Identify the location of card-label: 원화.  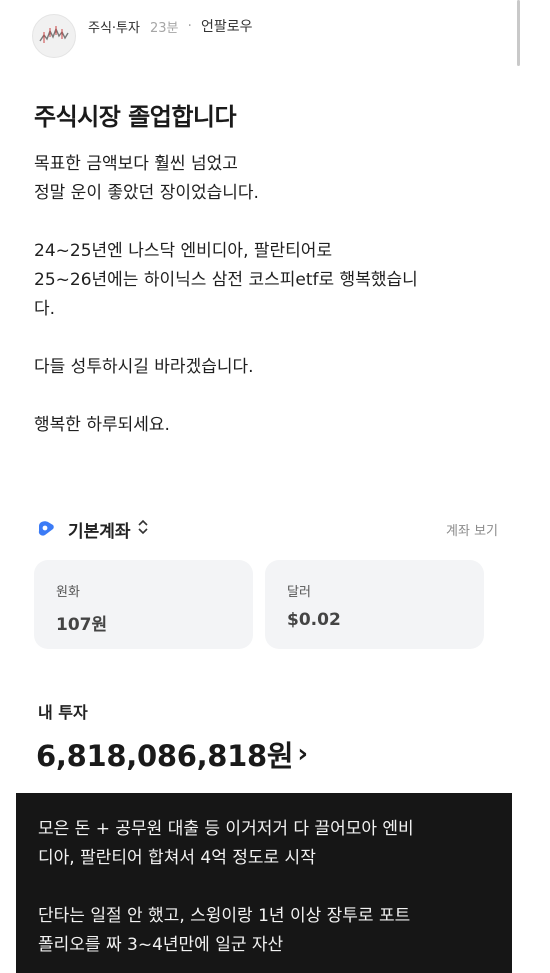
(68, 592).